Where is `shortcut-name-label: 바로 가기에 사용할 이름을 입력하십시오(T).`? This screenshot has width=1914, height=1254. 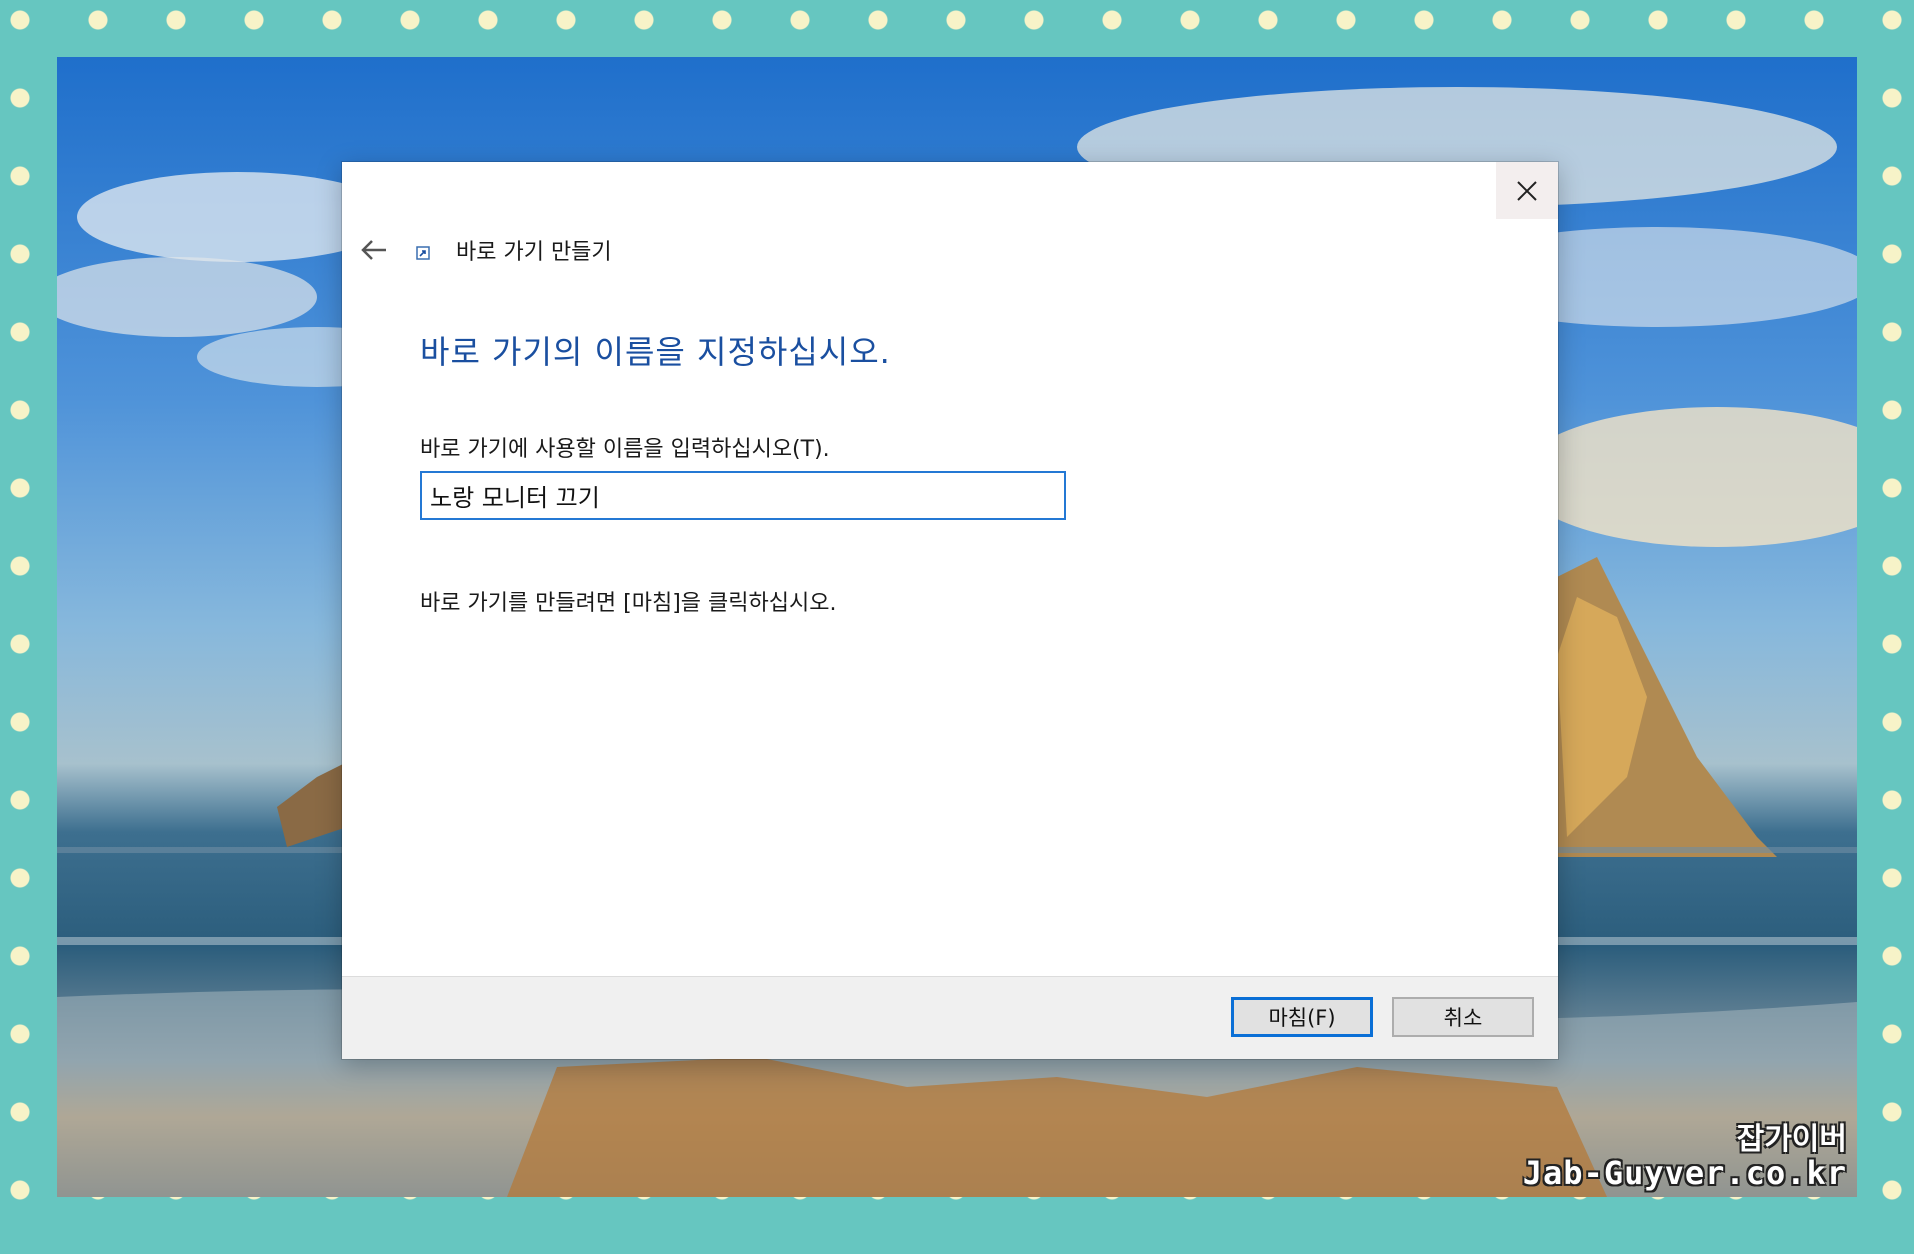 shortcut-name-label: 바로 가기에 사용할 이름을 입력하십시오(T). is located at coordinates (625, 449).